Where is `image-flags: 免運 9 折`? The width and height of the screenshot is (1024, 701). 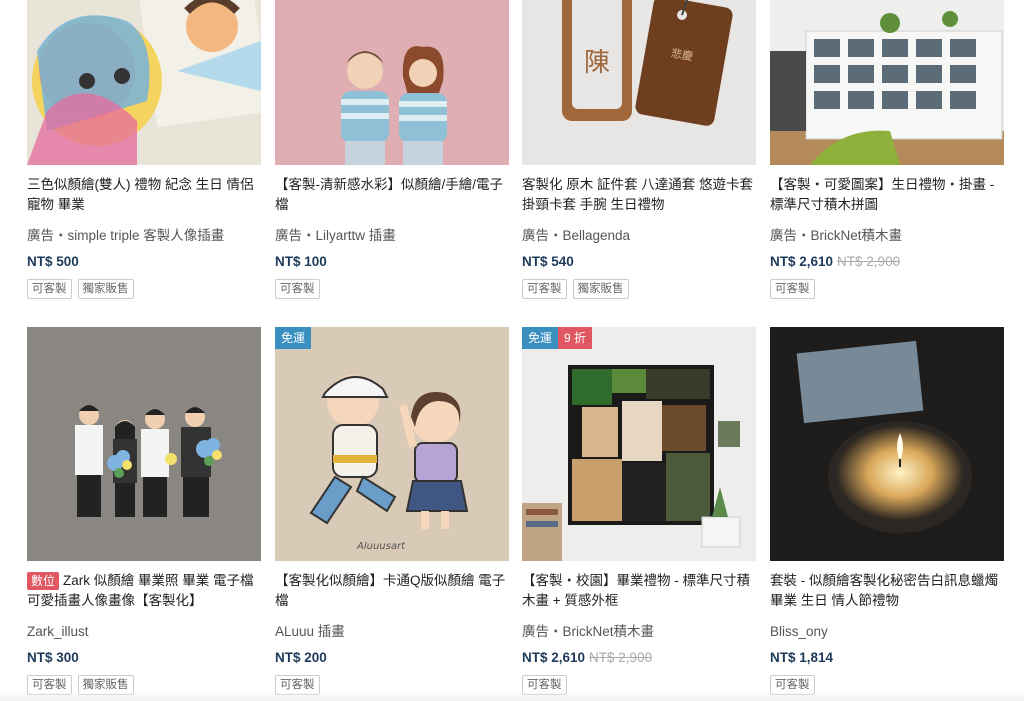
image-flags: 免運 9 折 is located at coordinates (557, 338).